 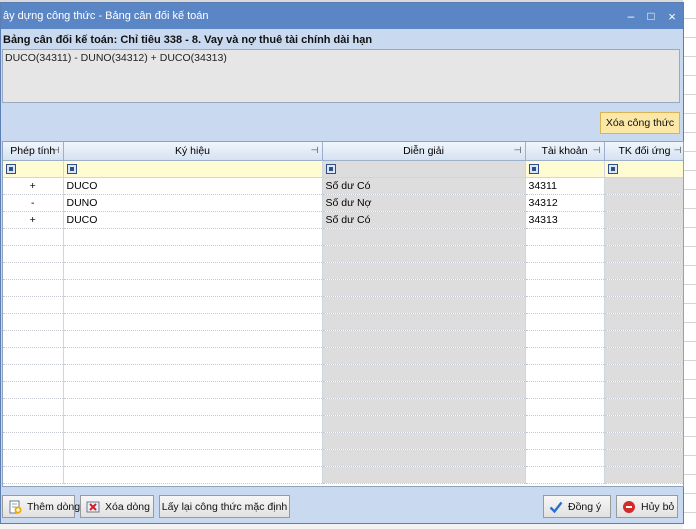 I want to click on column-header-counter-account: TK đối ứng ⊣, so click(x=643, y=151).